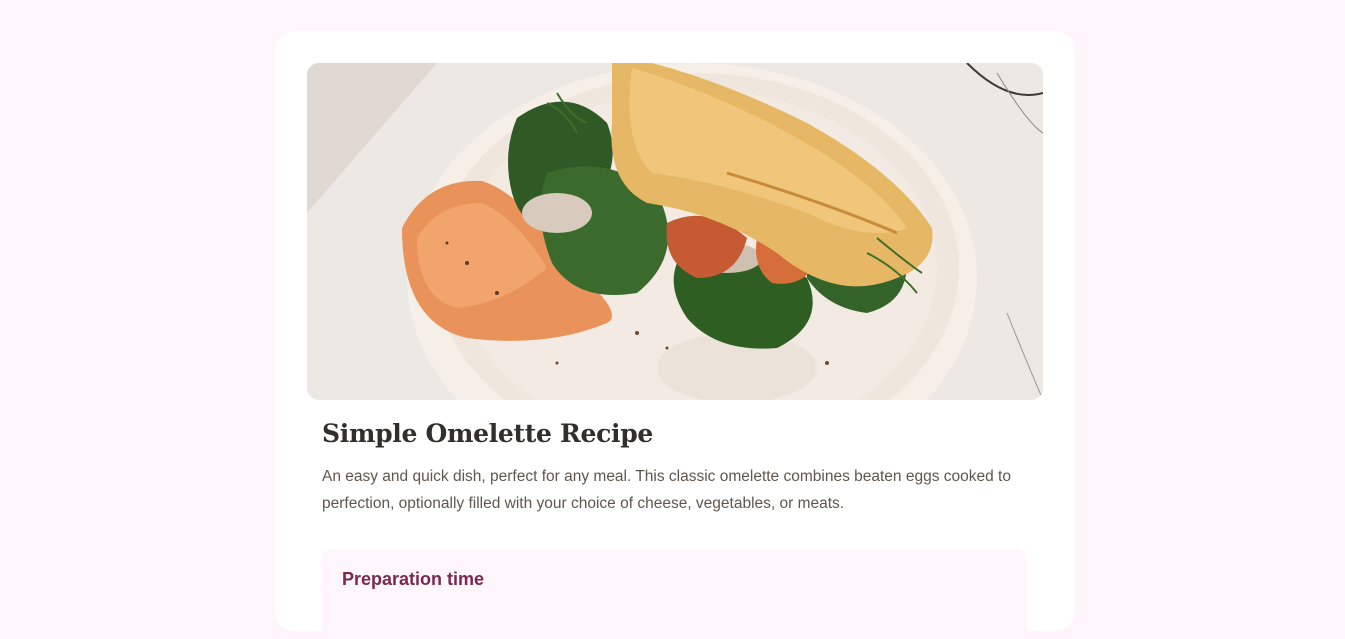 The width and height of the screenshot is (1345, 639). What do you see at coordinates (488, 433) in the screenshot?
I see `recipe-title: Simple Omelette Recipe` at bounding box center [488, 433].